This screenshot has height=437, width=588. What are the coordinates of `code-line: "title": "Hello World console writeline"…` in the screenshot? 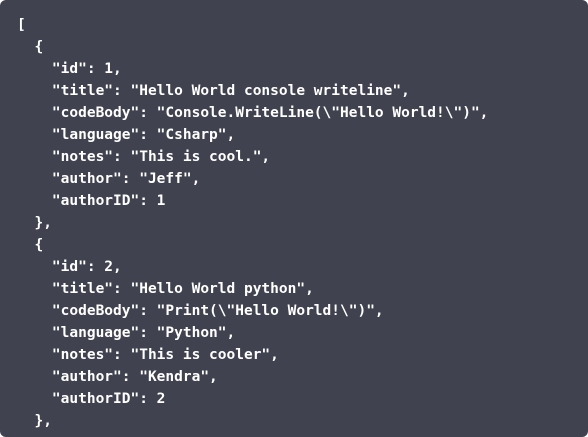 It's located at (213, 91).